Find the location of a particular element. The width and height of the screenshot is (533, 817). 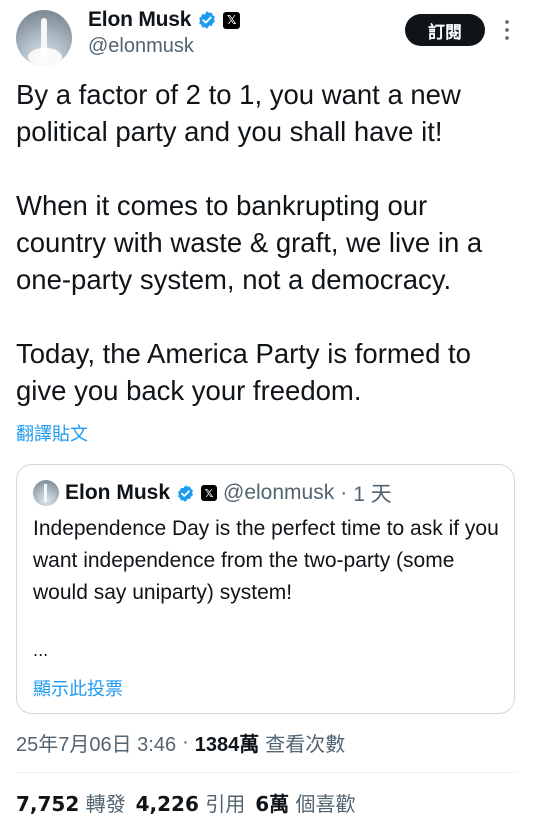

likes-stat: 6萬 個喜歡 is located at coordinates (305, 802).